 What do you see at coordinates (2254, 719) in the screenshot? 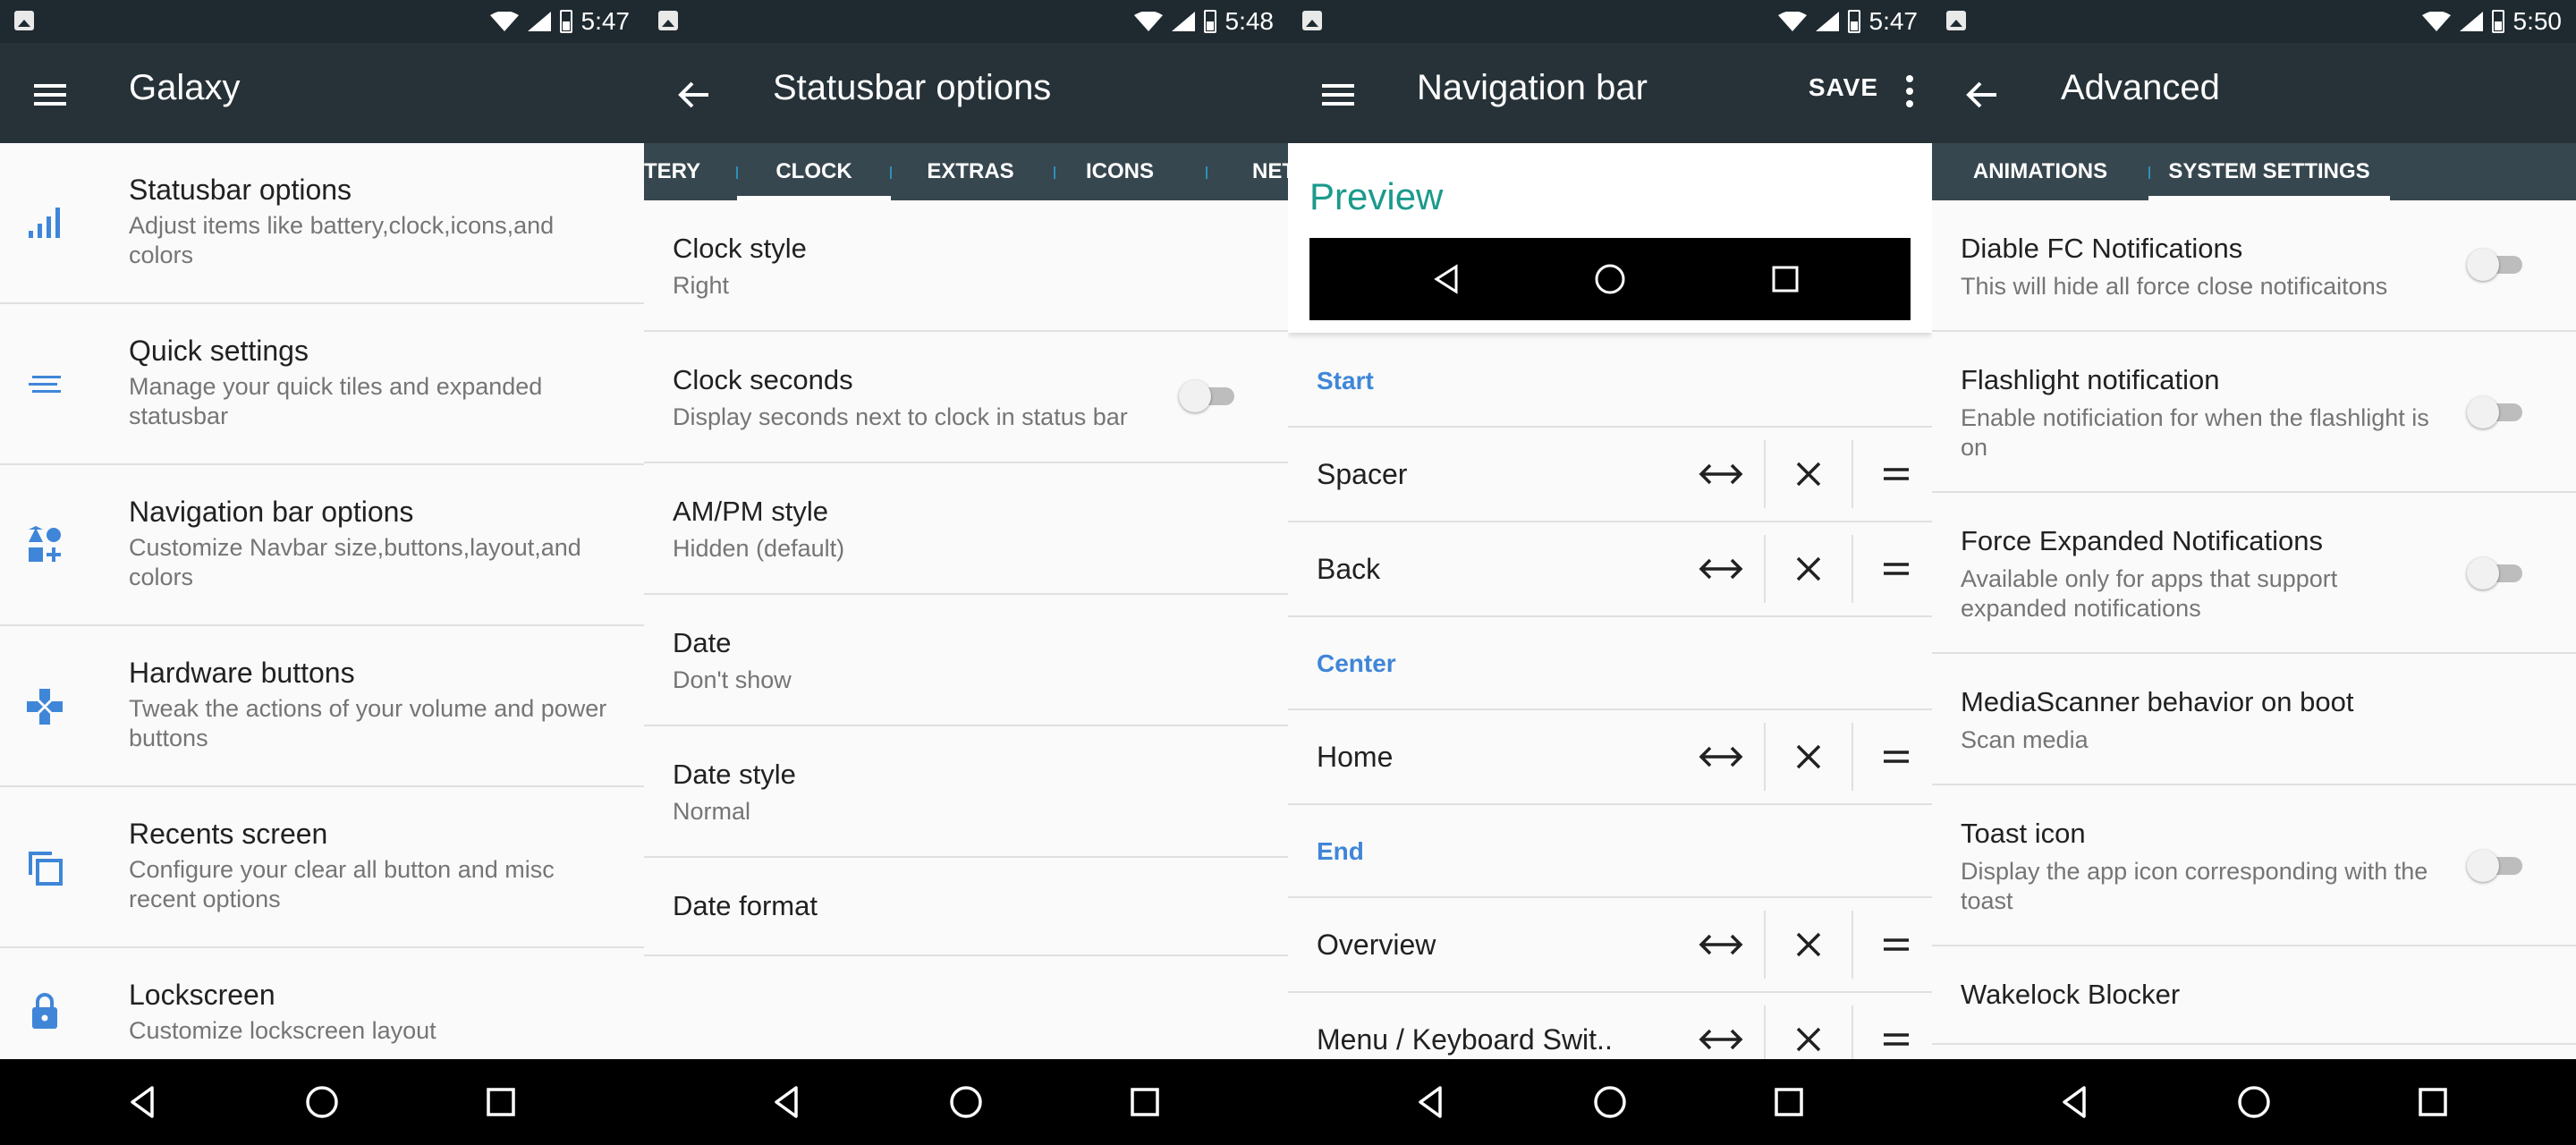
I see `list-item-mediascanner-behavior: MediaScanner behavior on boot Scan media` at bounding box center [2254, 719].